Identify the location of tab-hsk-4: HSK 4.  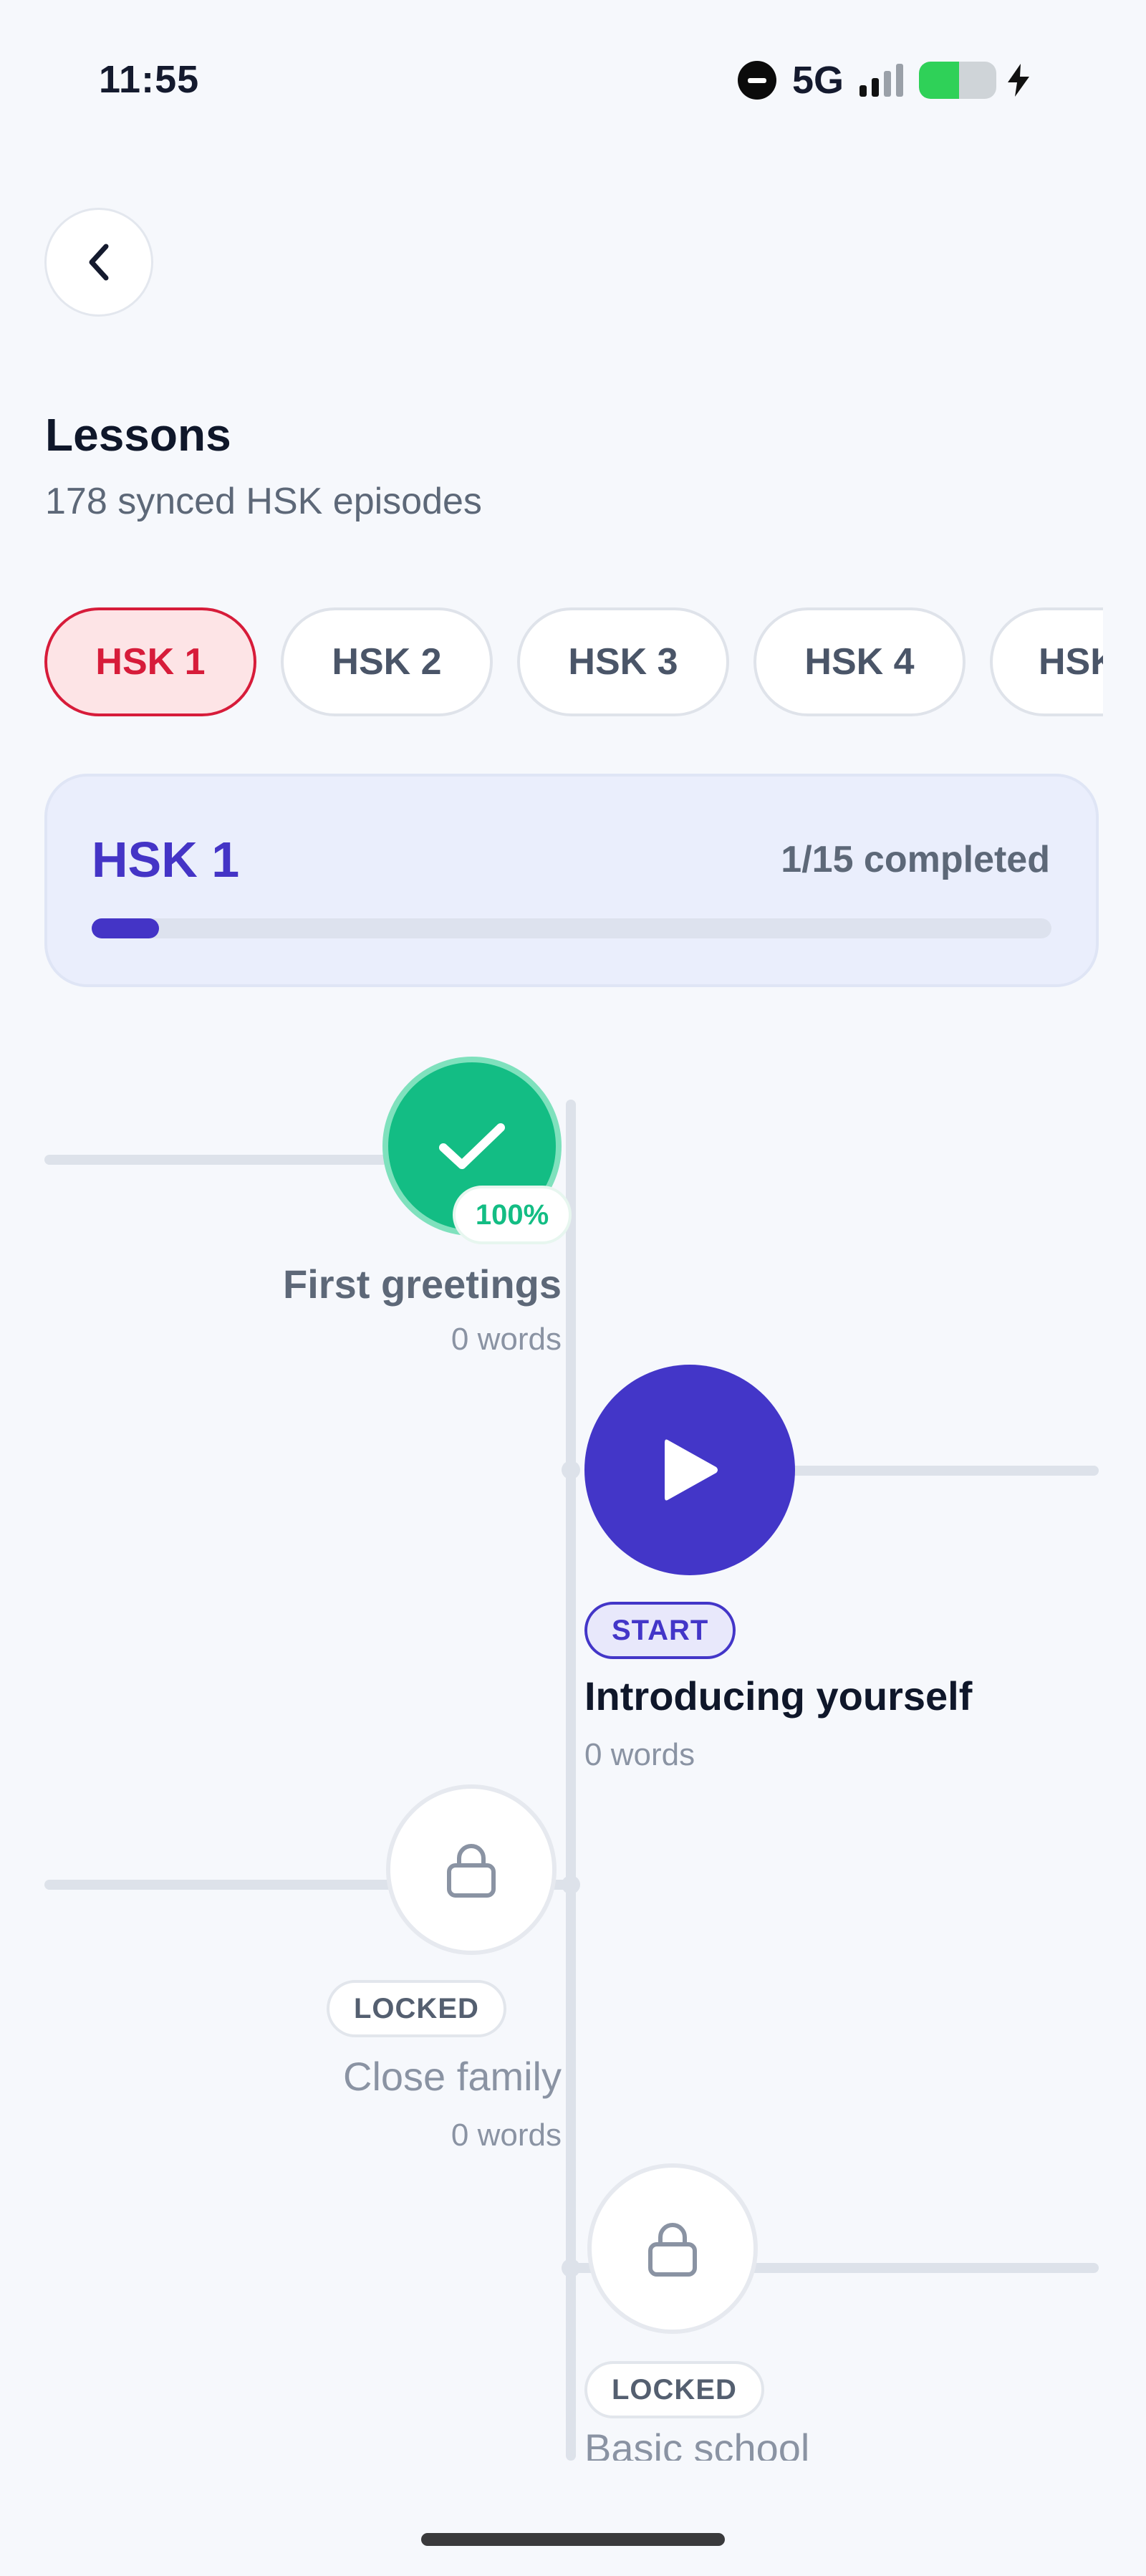
(860, 661).